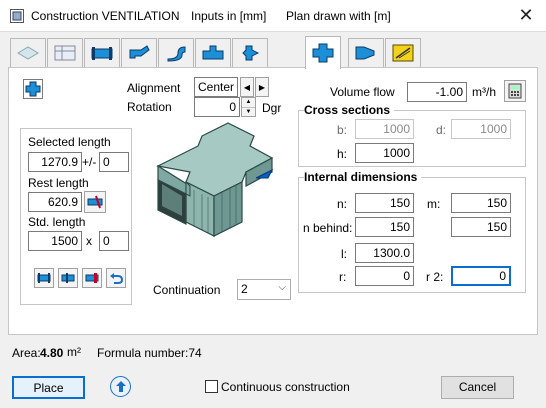 The image size is (546, 408). I want to click on m-label: m:, so click(434, 204).